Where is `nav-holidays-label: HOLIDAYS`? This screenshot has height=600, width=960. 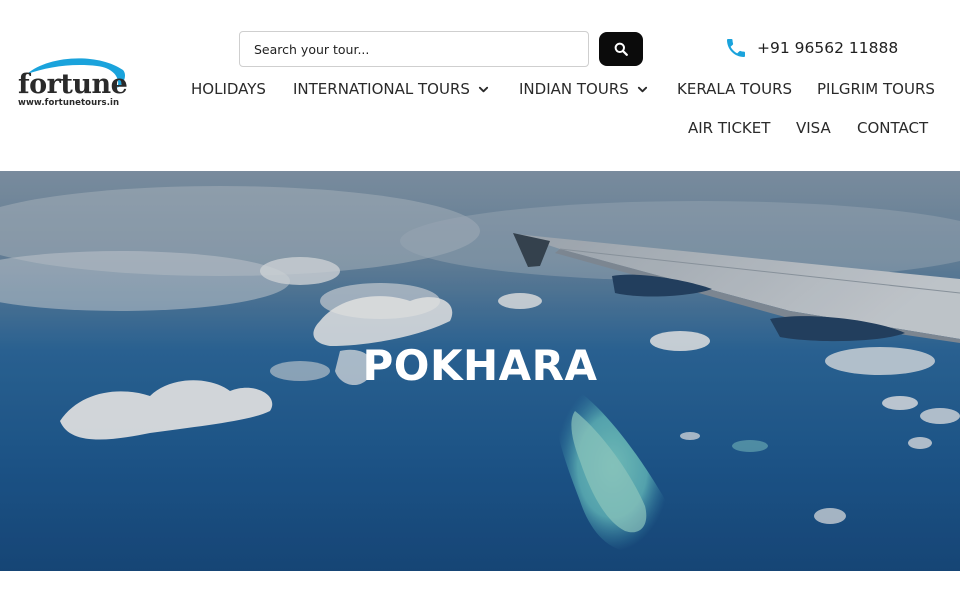 nav-holidays-label: HOLIDAYS is located at coordinates (228, 89).